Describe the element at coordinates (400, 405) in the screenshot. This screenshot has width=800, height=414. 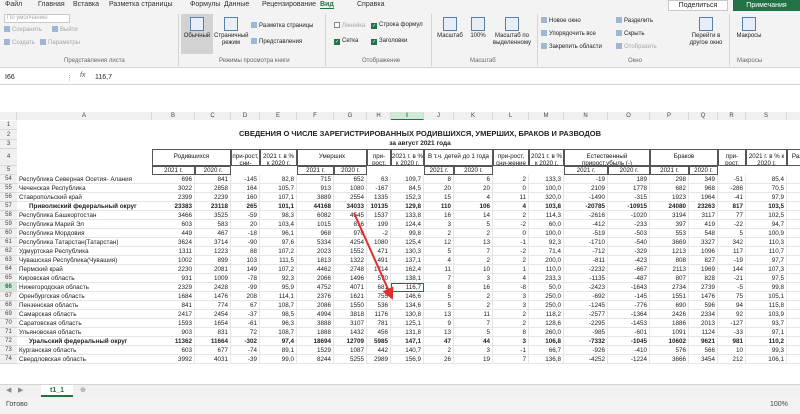
I see `status-bar: Готово 100%` at that location.